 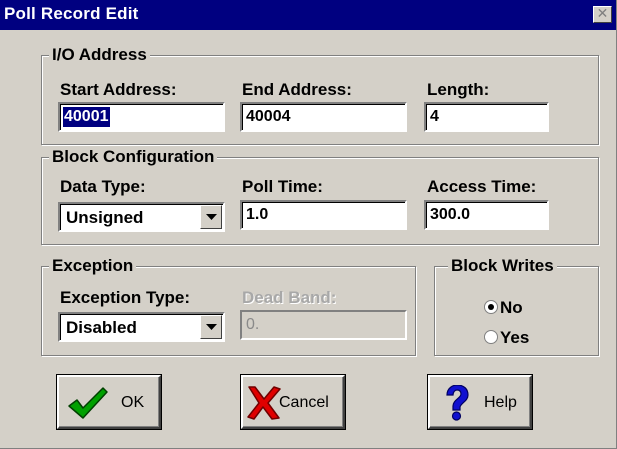 What do you see at coordinates (99, 55) in the screenshot?
I see `io-address-legend: I/O Address` at bounding box center [99, 55].